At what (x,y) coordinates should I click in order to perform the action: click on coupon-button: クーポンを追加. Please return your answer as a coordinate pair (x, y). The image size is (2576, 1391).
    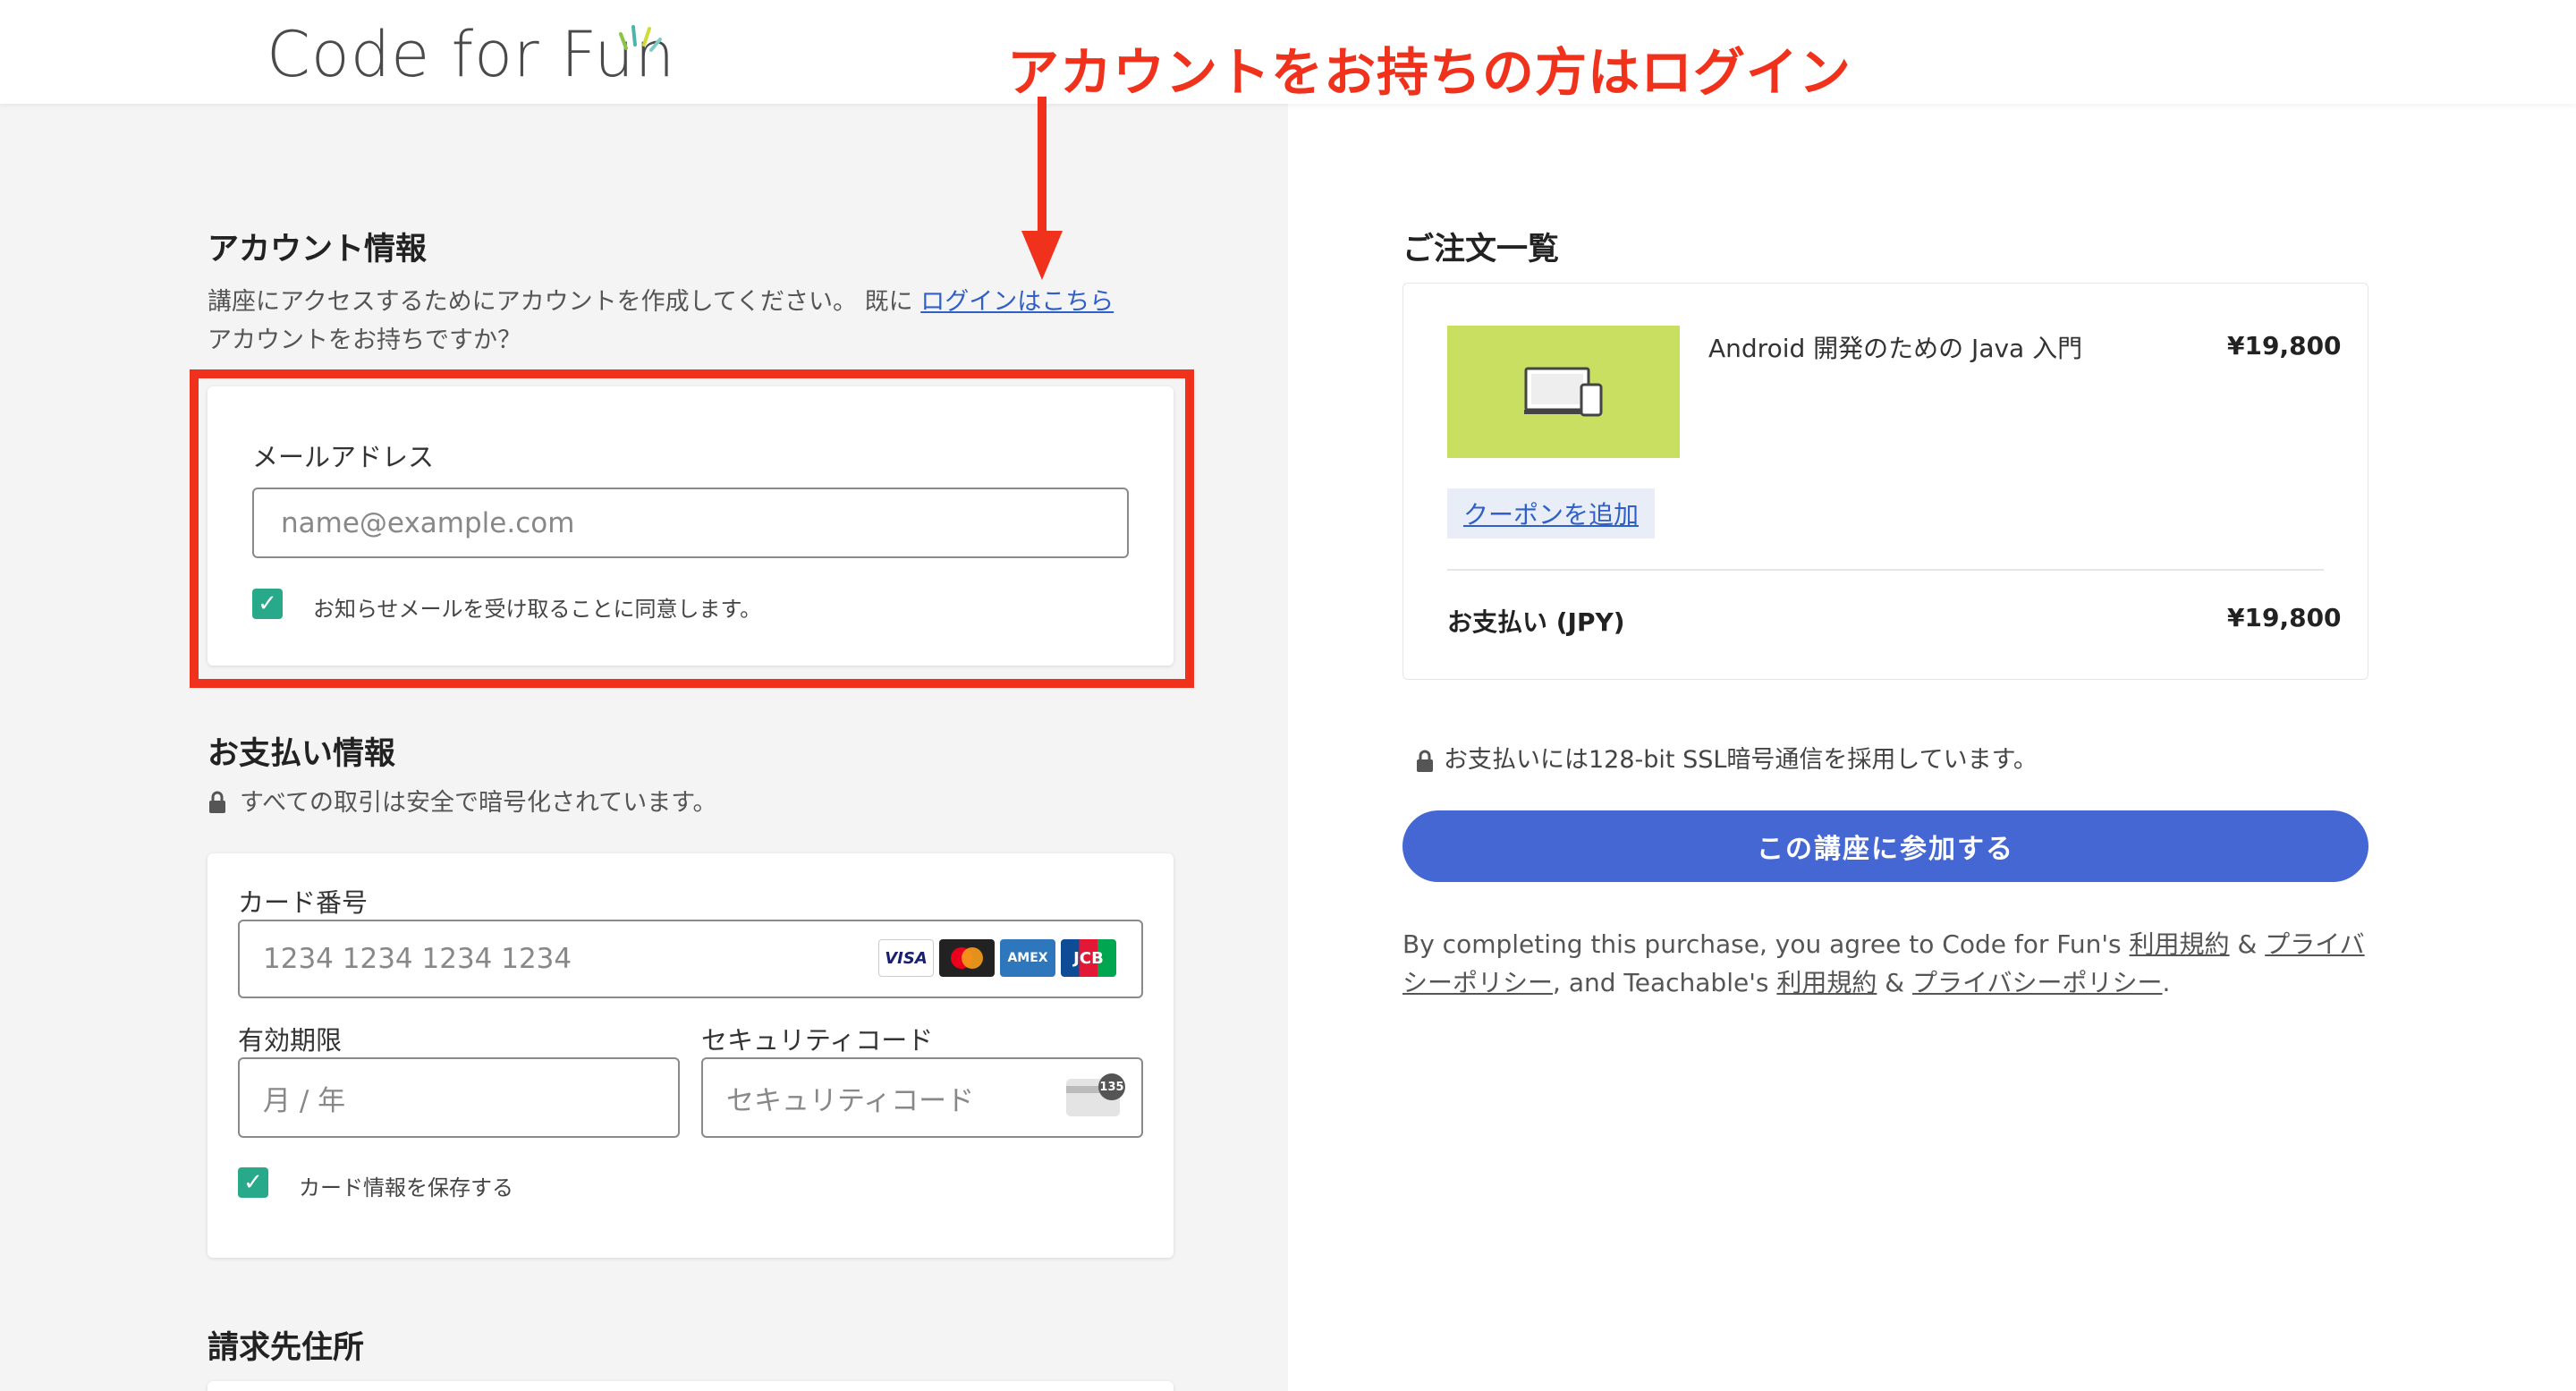
    Looking at the image, I should click on (1551, 513).